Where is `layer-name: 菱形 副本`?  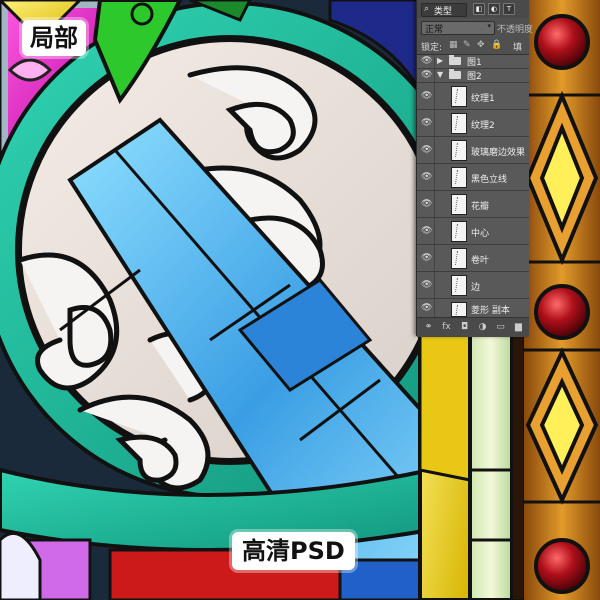 layer-name: 菱形 副本 is located at coordinates (490, 311).